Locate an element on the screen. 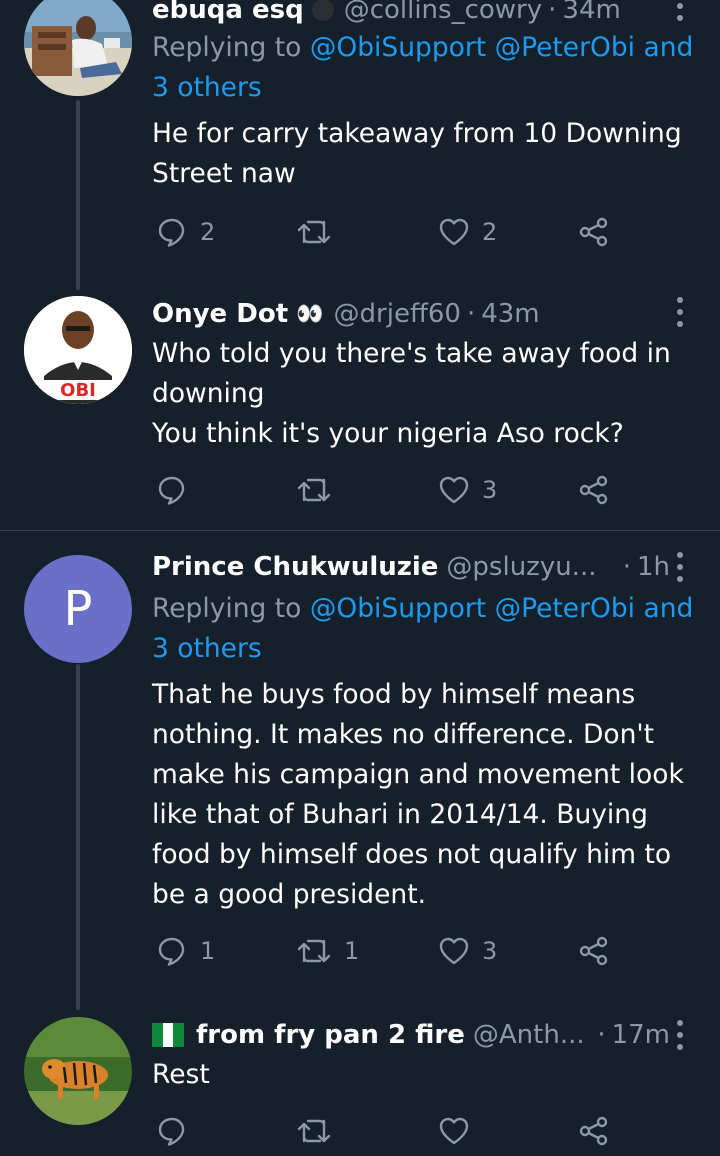 This screenshot has height=1156, width=720. avatar-letter: P is located at coordinates (78, 609).